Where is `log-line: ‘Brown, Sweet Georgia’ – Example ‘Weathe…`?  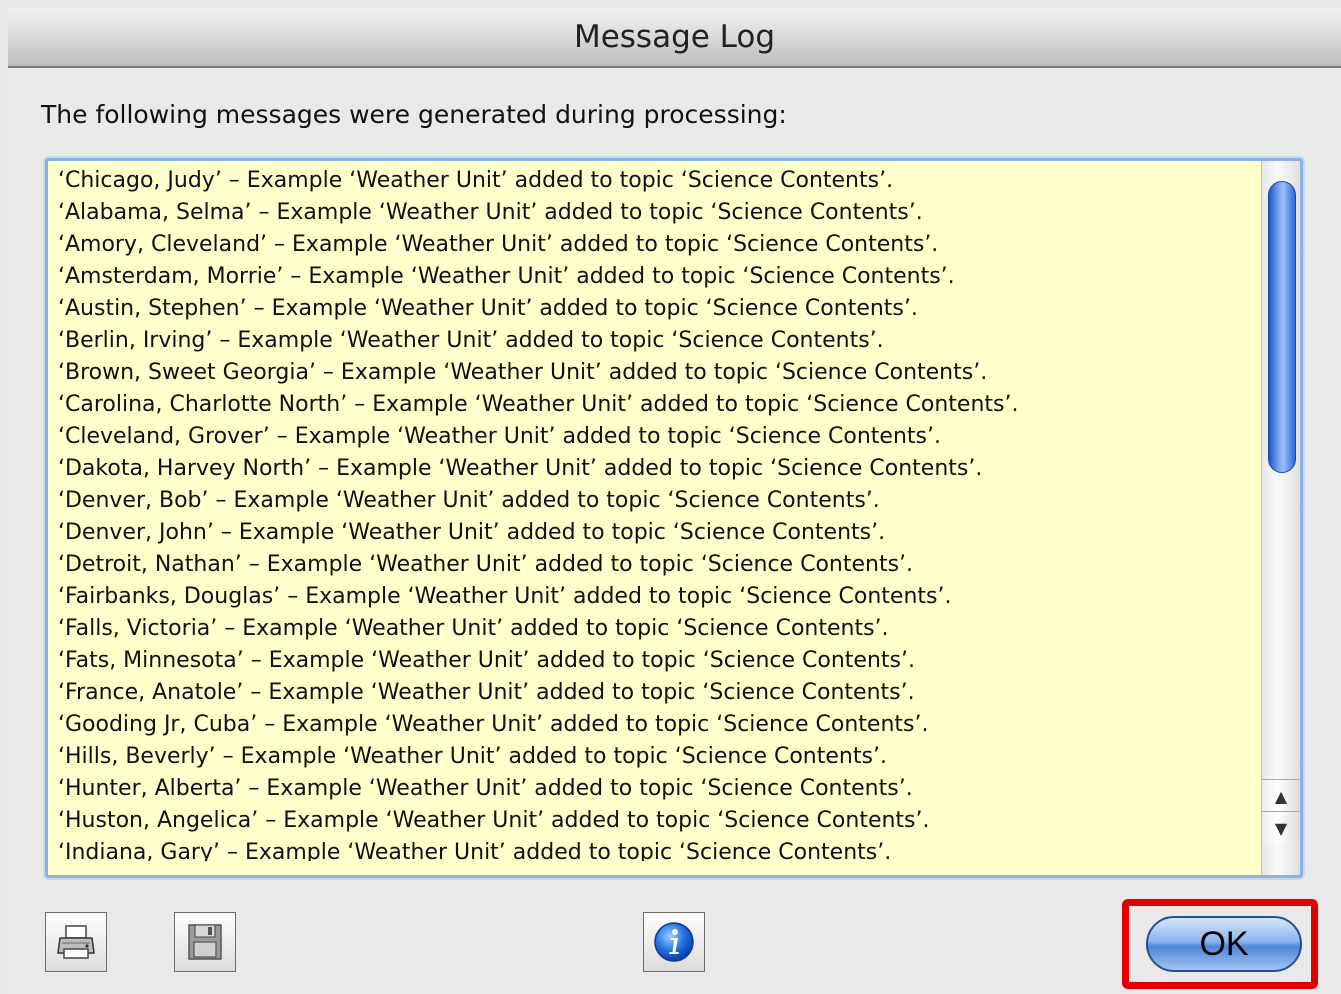
log-line: ‘Brown, Sweet Georgia’ – Example ‘Weathe… is located at coordinates (523, 372).